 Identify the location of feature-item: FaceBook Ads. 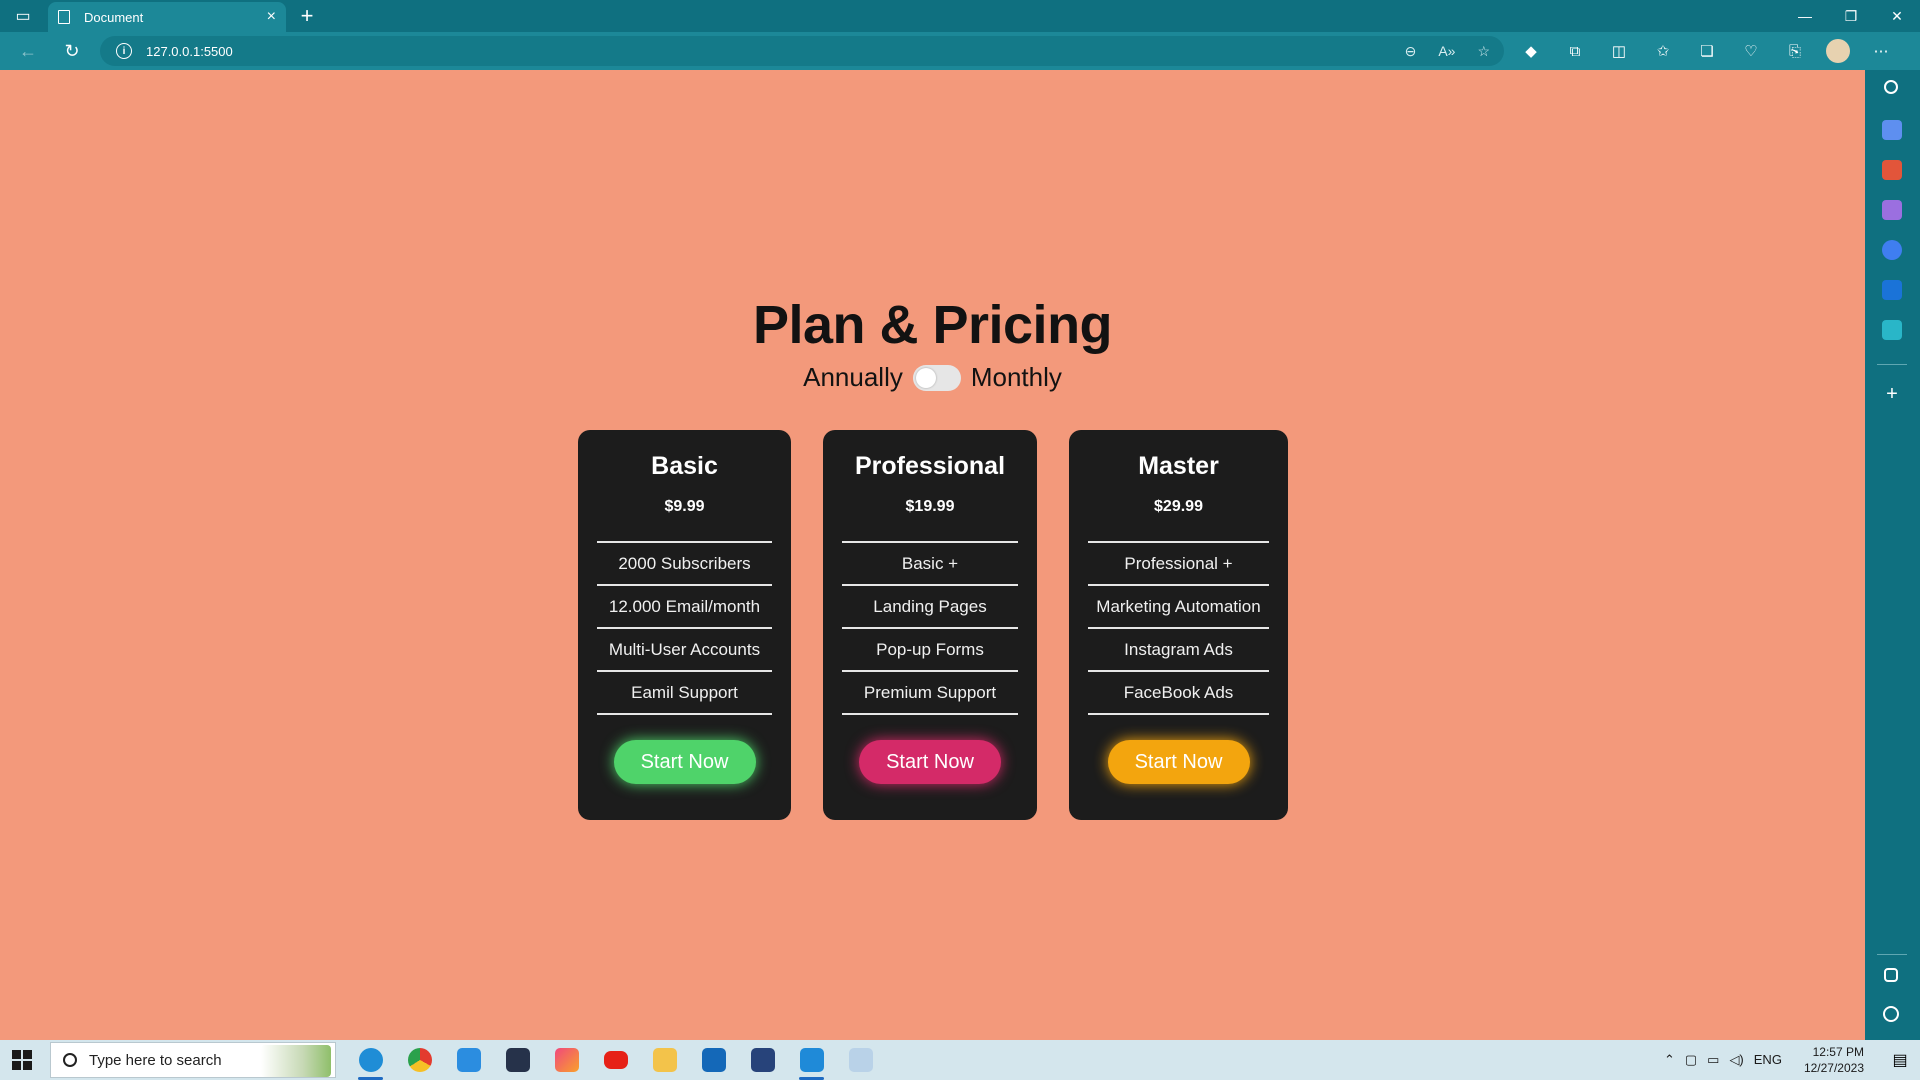
(1178, 693).